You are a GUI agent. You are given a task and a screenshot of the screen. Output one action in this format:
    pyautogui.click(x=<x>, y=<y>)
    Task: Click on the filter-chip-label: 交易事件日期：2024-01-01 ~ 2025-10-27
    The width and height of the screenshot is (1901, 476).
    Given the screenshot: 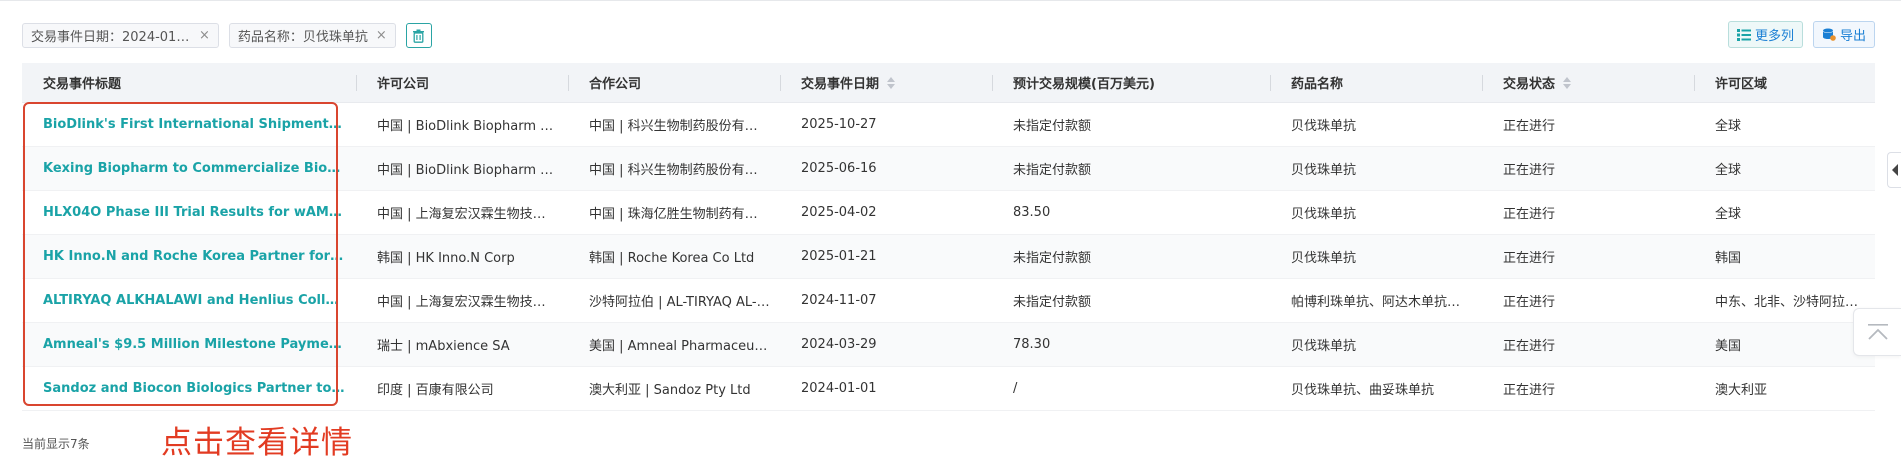 What is the action you would take?
    pyautogui.click(x=111, y=37)
    